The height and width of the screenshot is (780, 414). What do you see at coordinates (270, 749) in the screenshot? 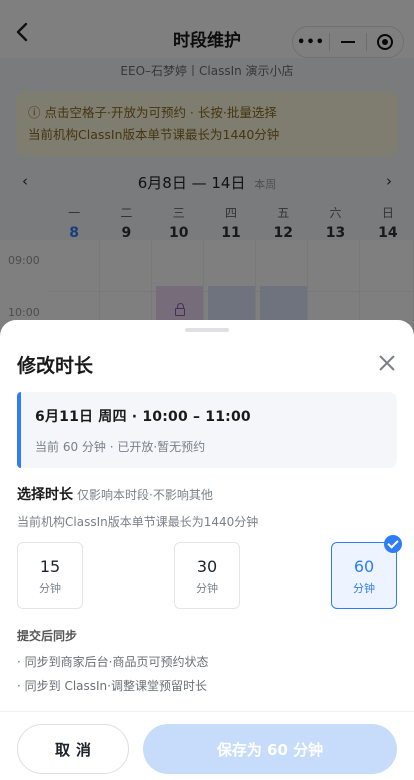
I see `save-button: 保存为 60 分钟` at bounding box center [270, 749].